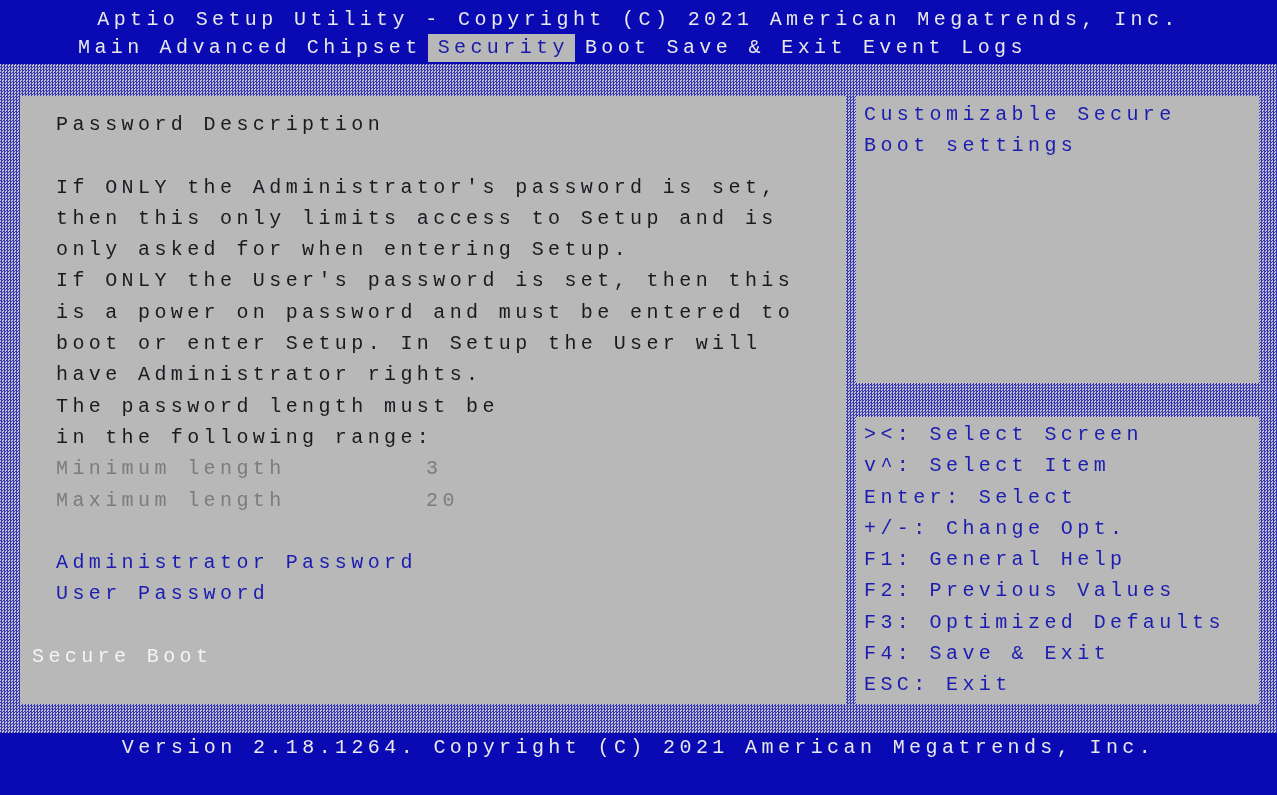 This screenshot has width=1277, height=795. Describe the element at coordinates (163, 594) in the screenshot. I see `menu-item: User Password` at that location.